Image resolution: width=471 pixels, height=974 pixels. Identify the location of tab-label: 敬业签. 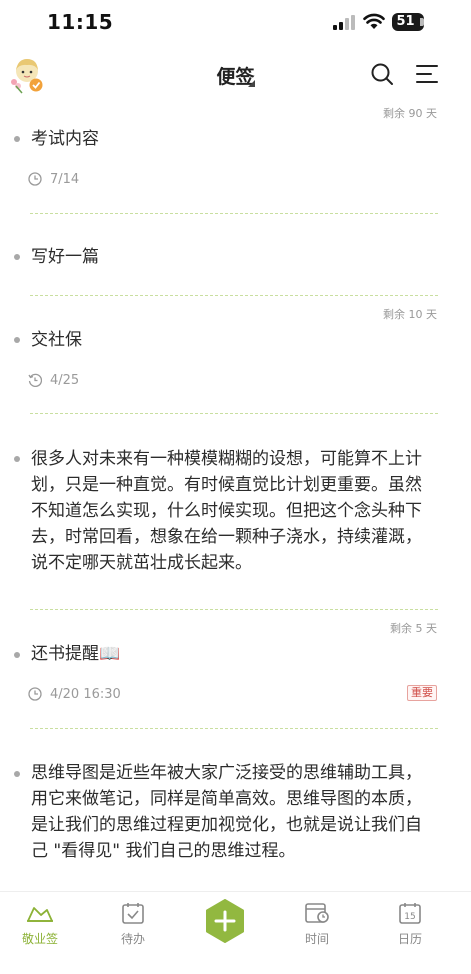
(39, 939).